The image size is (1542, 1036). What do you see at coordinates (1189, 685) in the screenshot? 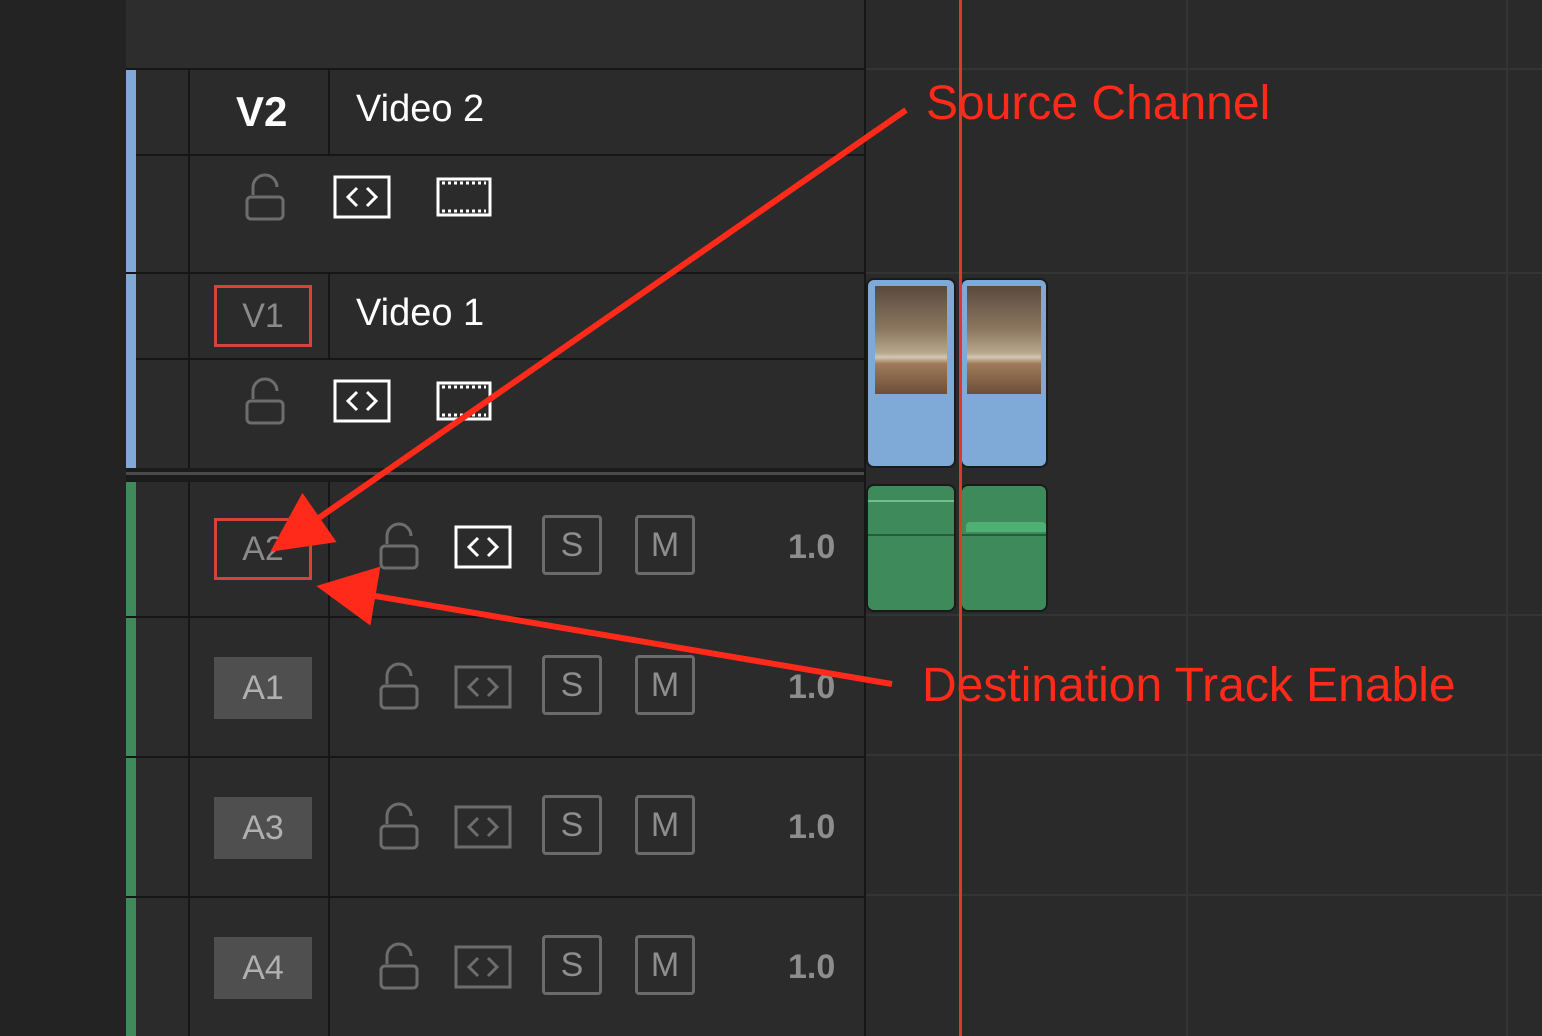
I see `annotation-destination-track-enable: Destination Track Enable` at bounding box center [1189, 685].